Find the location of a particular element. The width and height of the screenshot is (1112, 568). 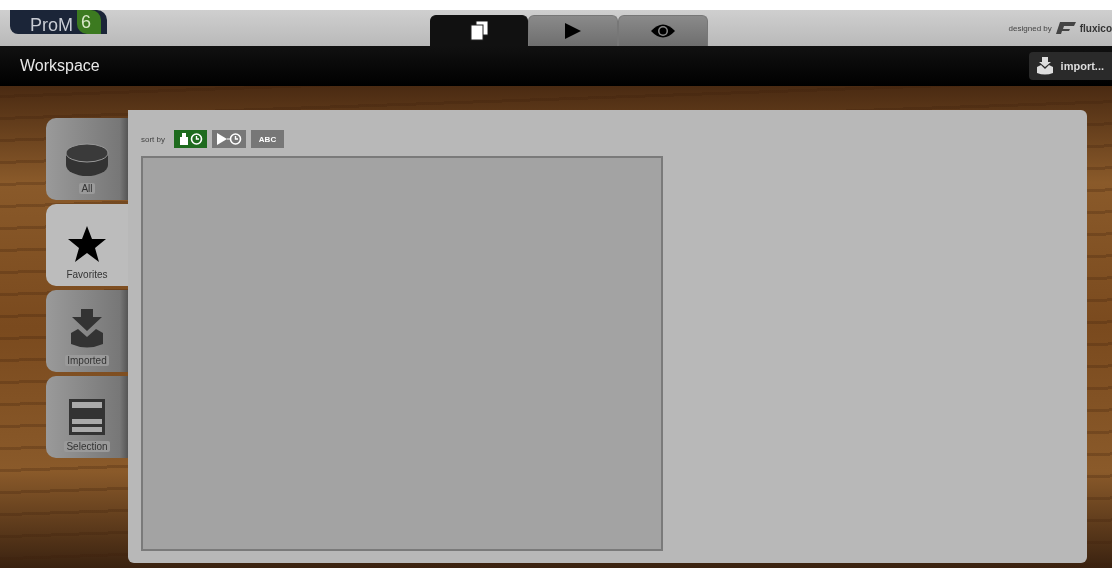

play-clock-icon is located at coordinates (229, 139).